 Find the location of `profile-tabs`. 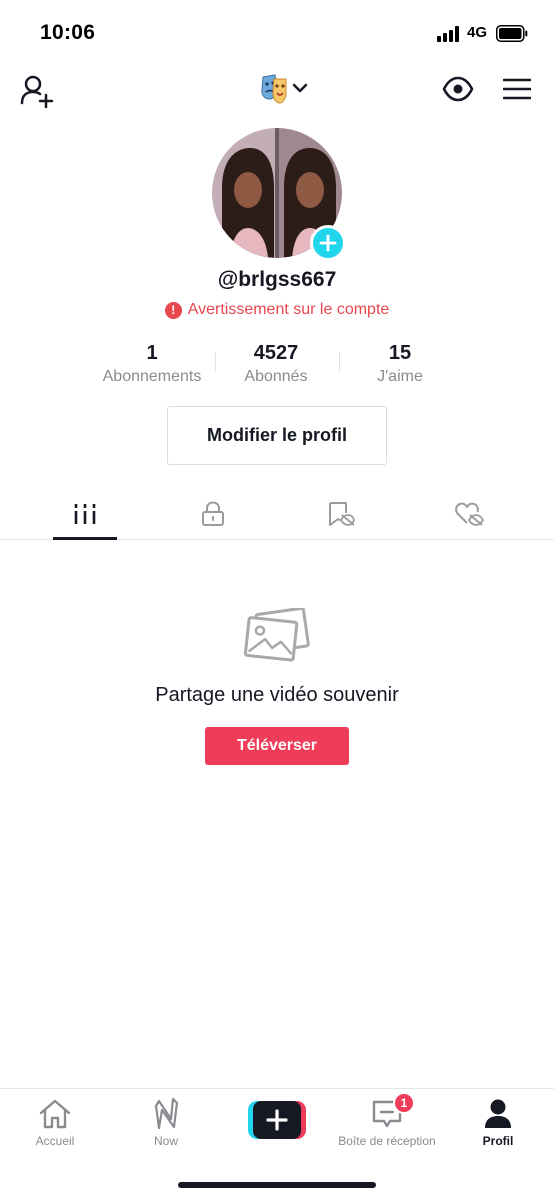

profile-tabs is located at coordinates (277, 514).